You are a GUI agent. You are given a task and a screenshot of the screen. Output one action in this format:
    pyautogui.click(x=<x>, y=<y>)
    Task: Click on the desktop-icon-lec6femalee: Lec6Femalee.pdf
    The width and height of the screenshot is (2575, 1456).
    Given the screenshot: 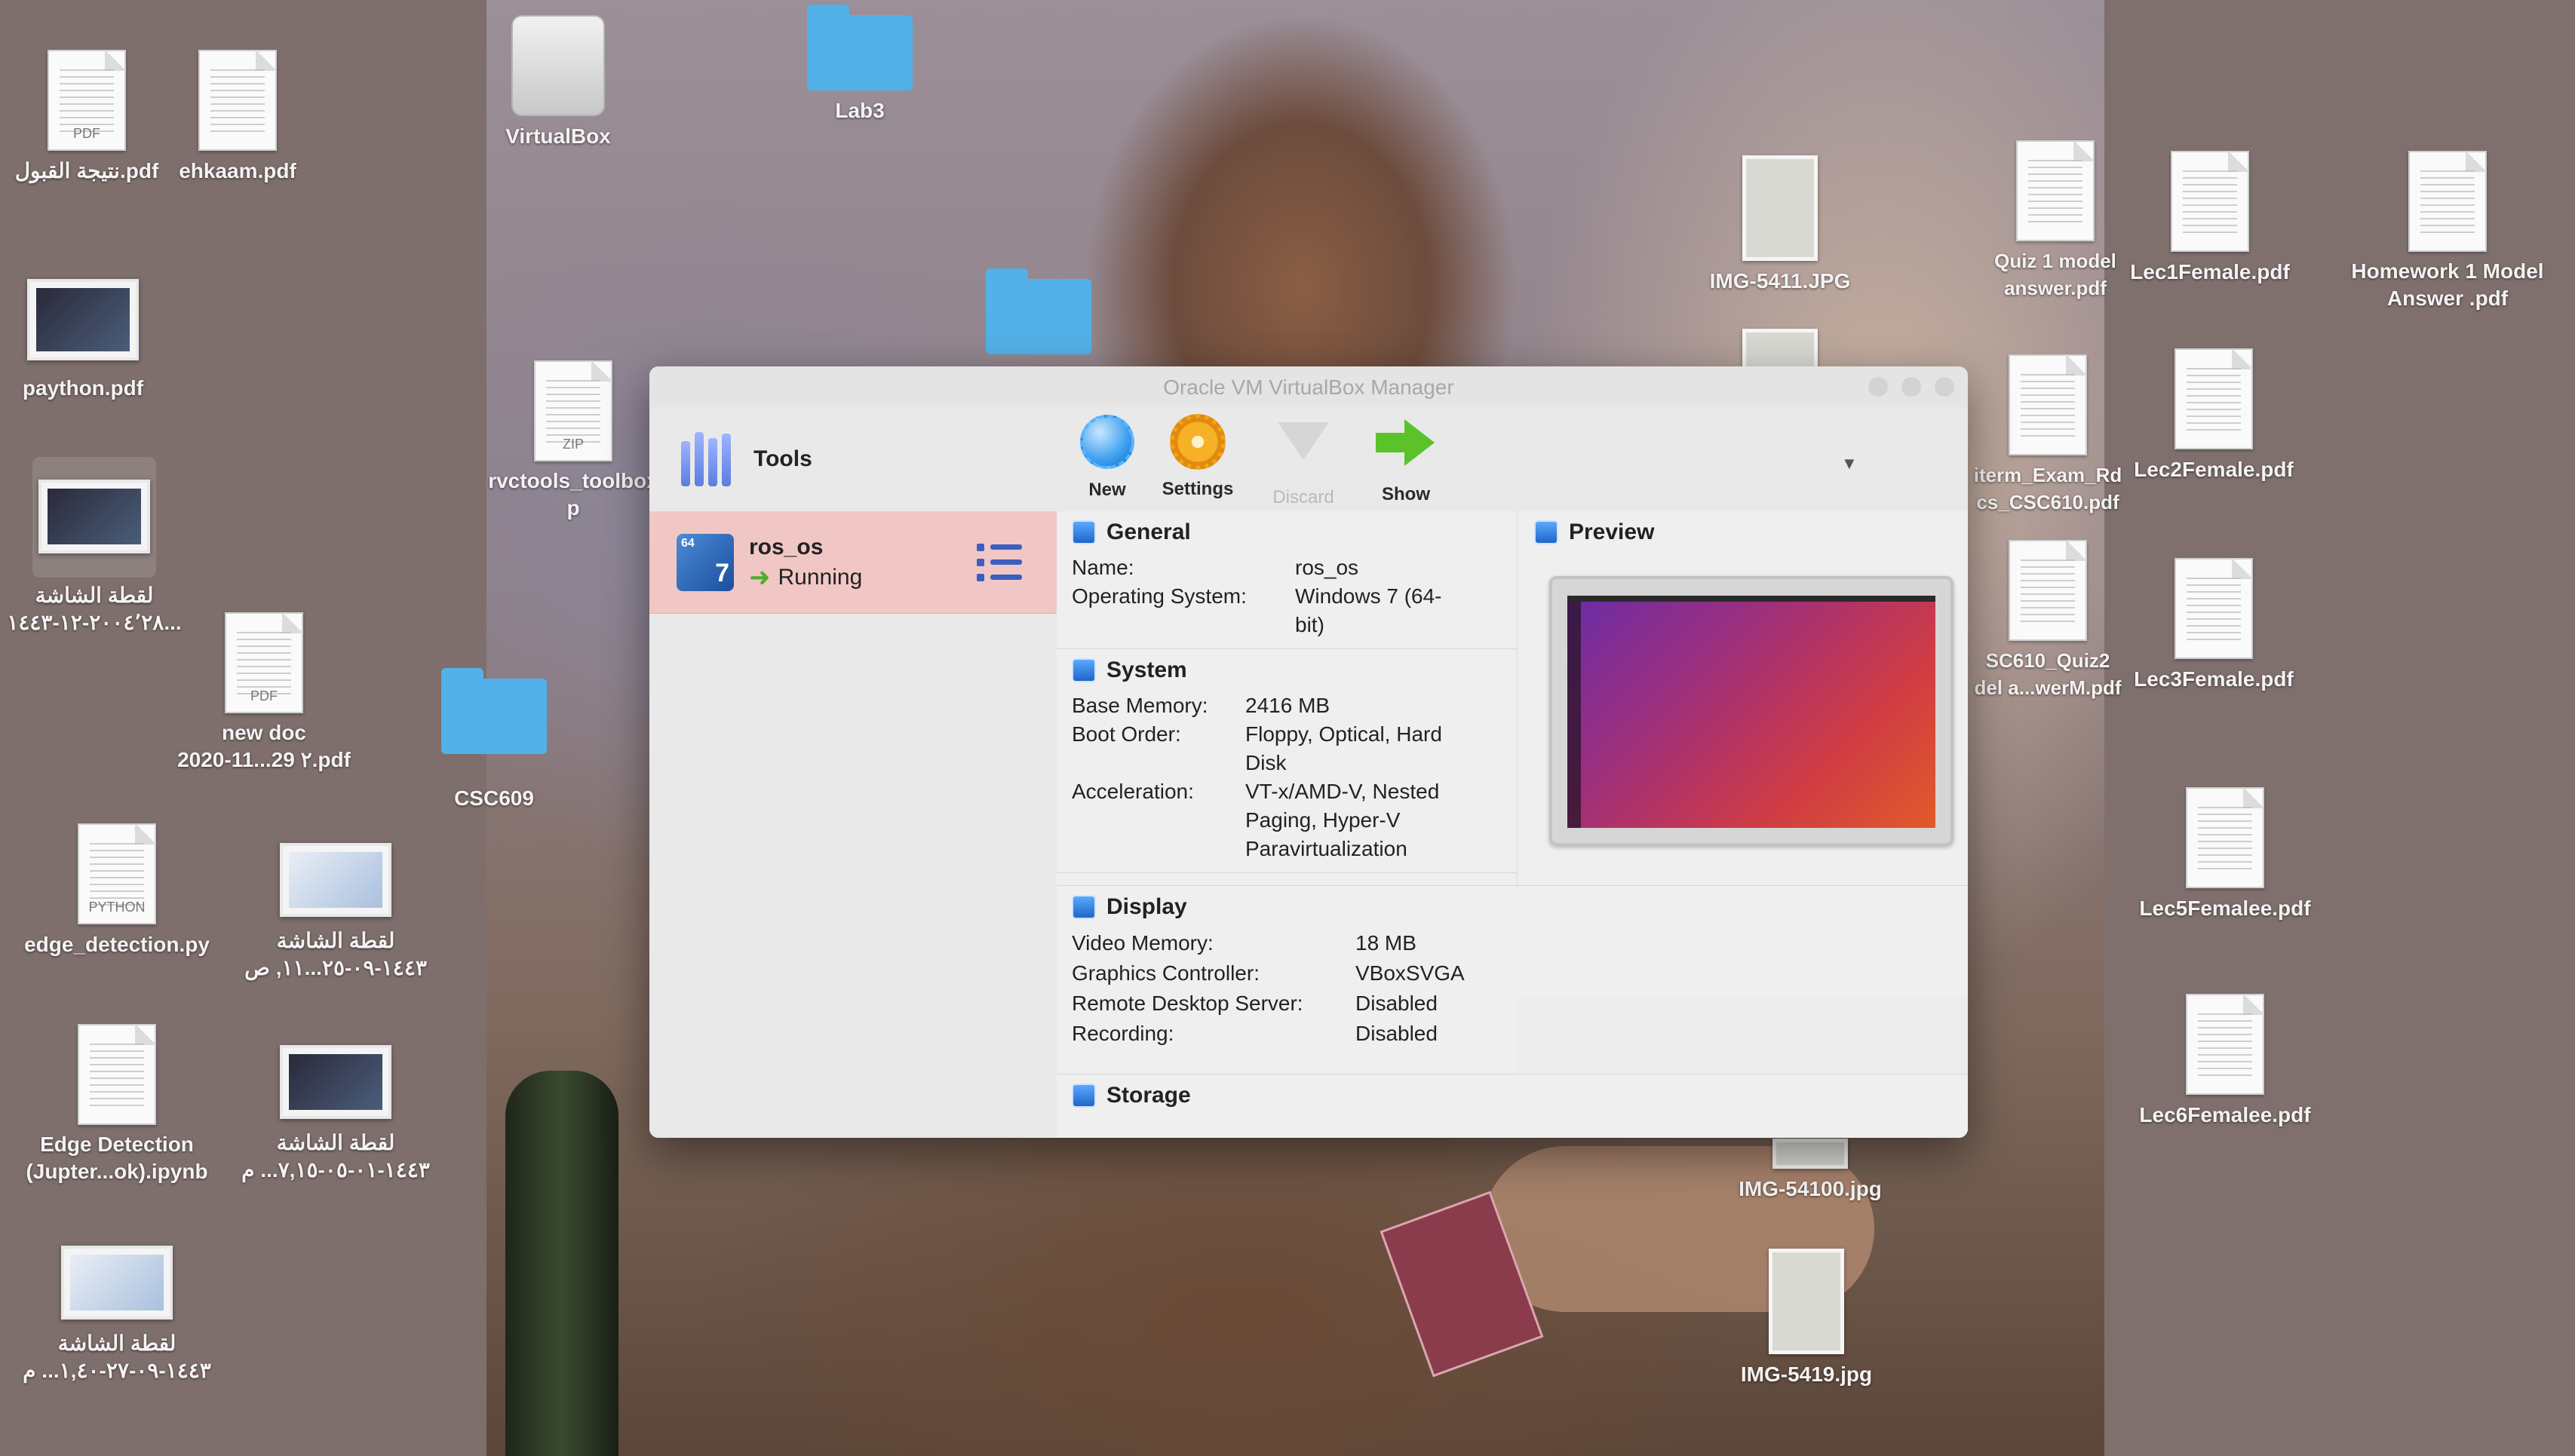 What is the action you would take?
    pyautogui.click(x=2225, y=1062)
    